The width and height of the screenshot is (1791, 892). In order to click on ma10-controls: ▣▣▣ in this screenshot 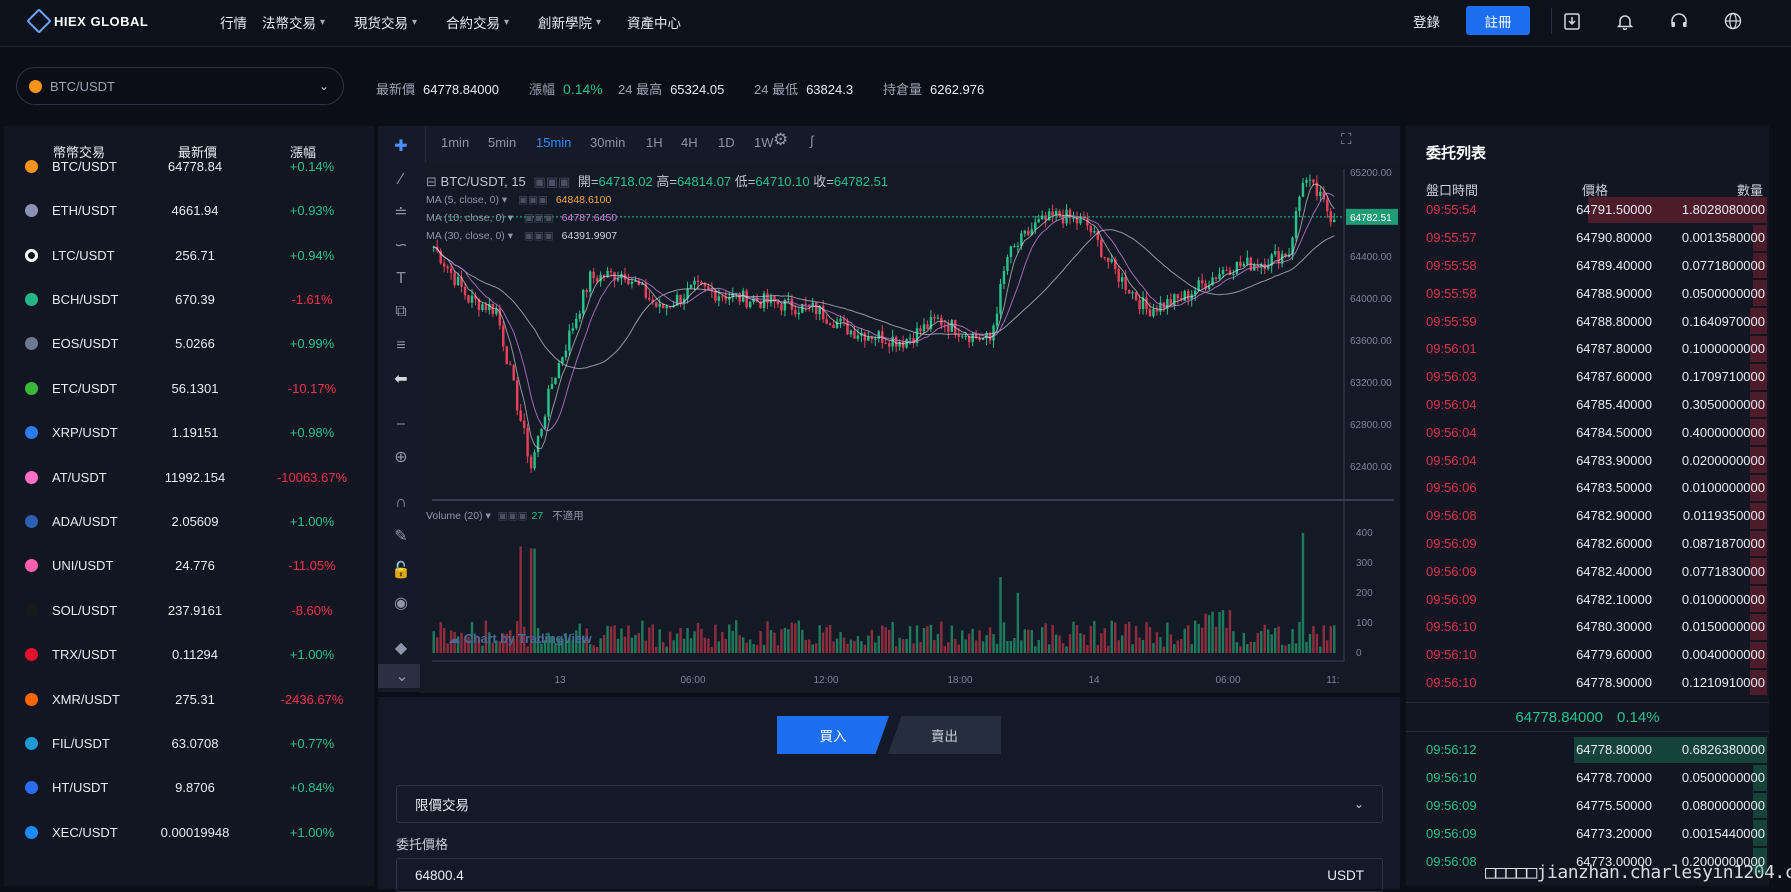, I will do `click(539, 218)`.